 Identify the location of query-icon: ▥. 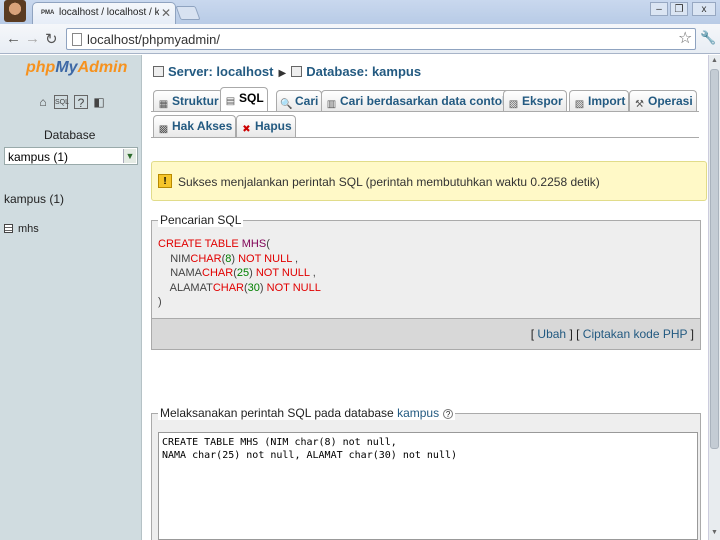
(331, 104).